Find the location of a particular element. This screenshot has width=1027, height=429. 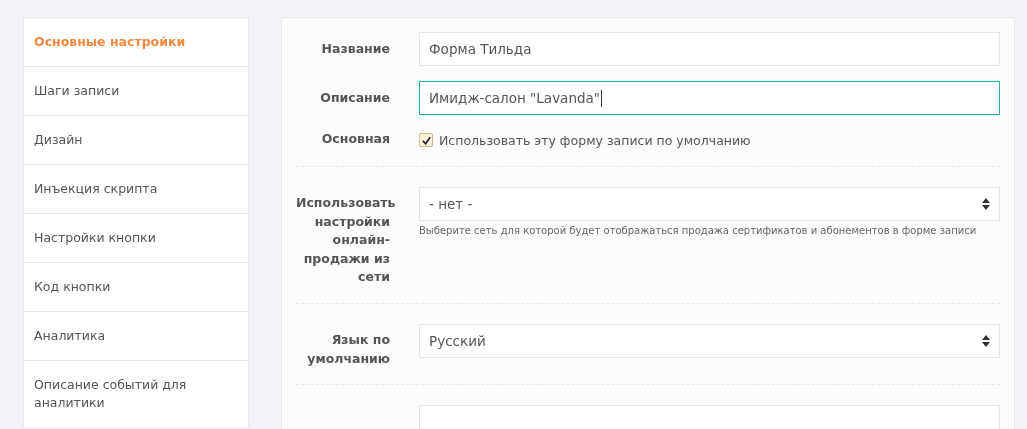

sidebar-item: Код кнопки is located at coordinates (136, 287).